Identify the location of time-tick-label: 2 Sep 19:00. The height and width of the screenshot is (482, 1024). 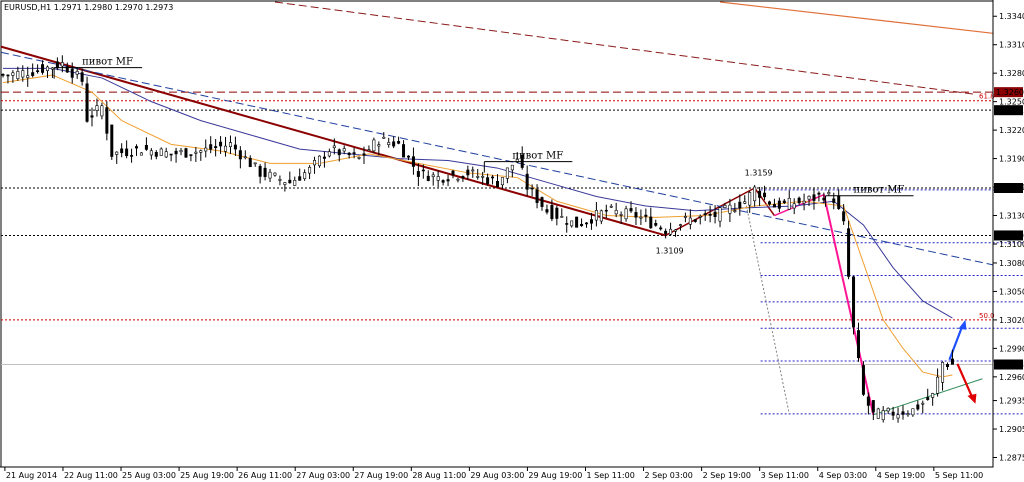
(727, 475).